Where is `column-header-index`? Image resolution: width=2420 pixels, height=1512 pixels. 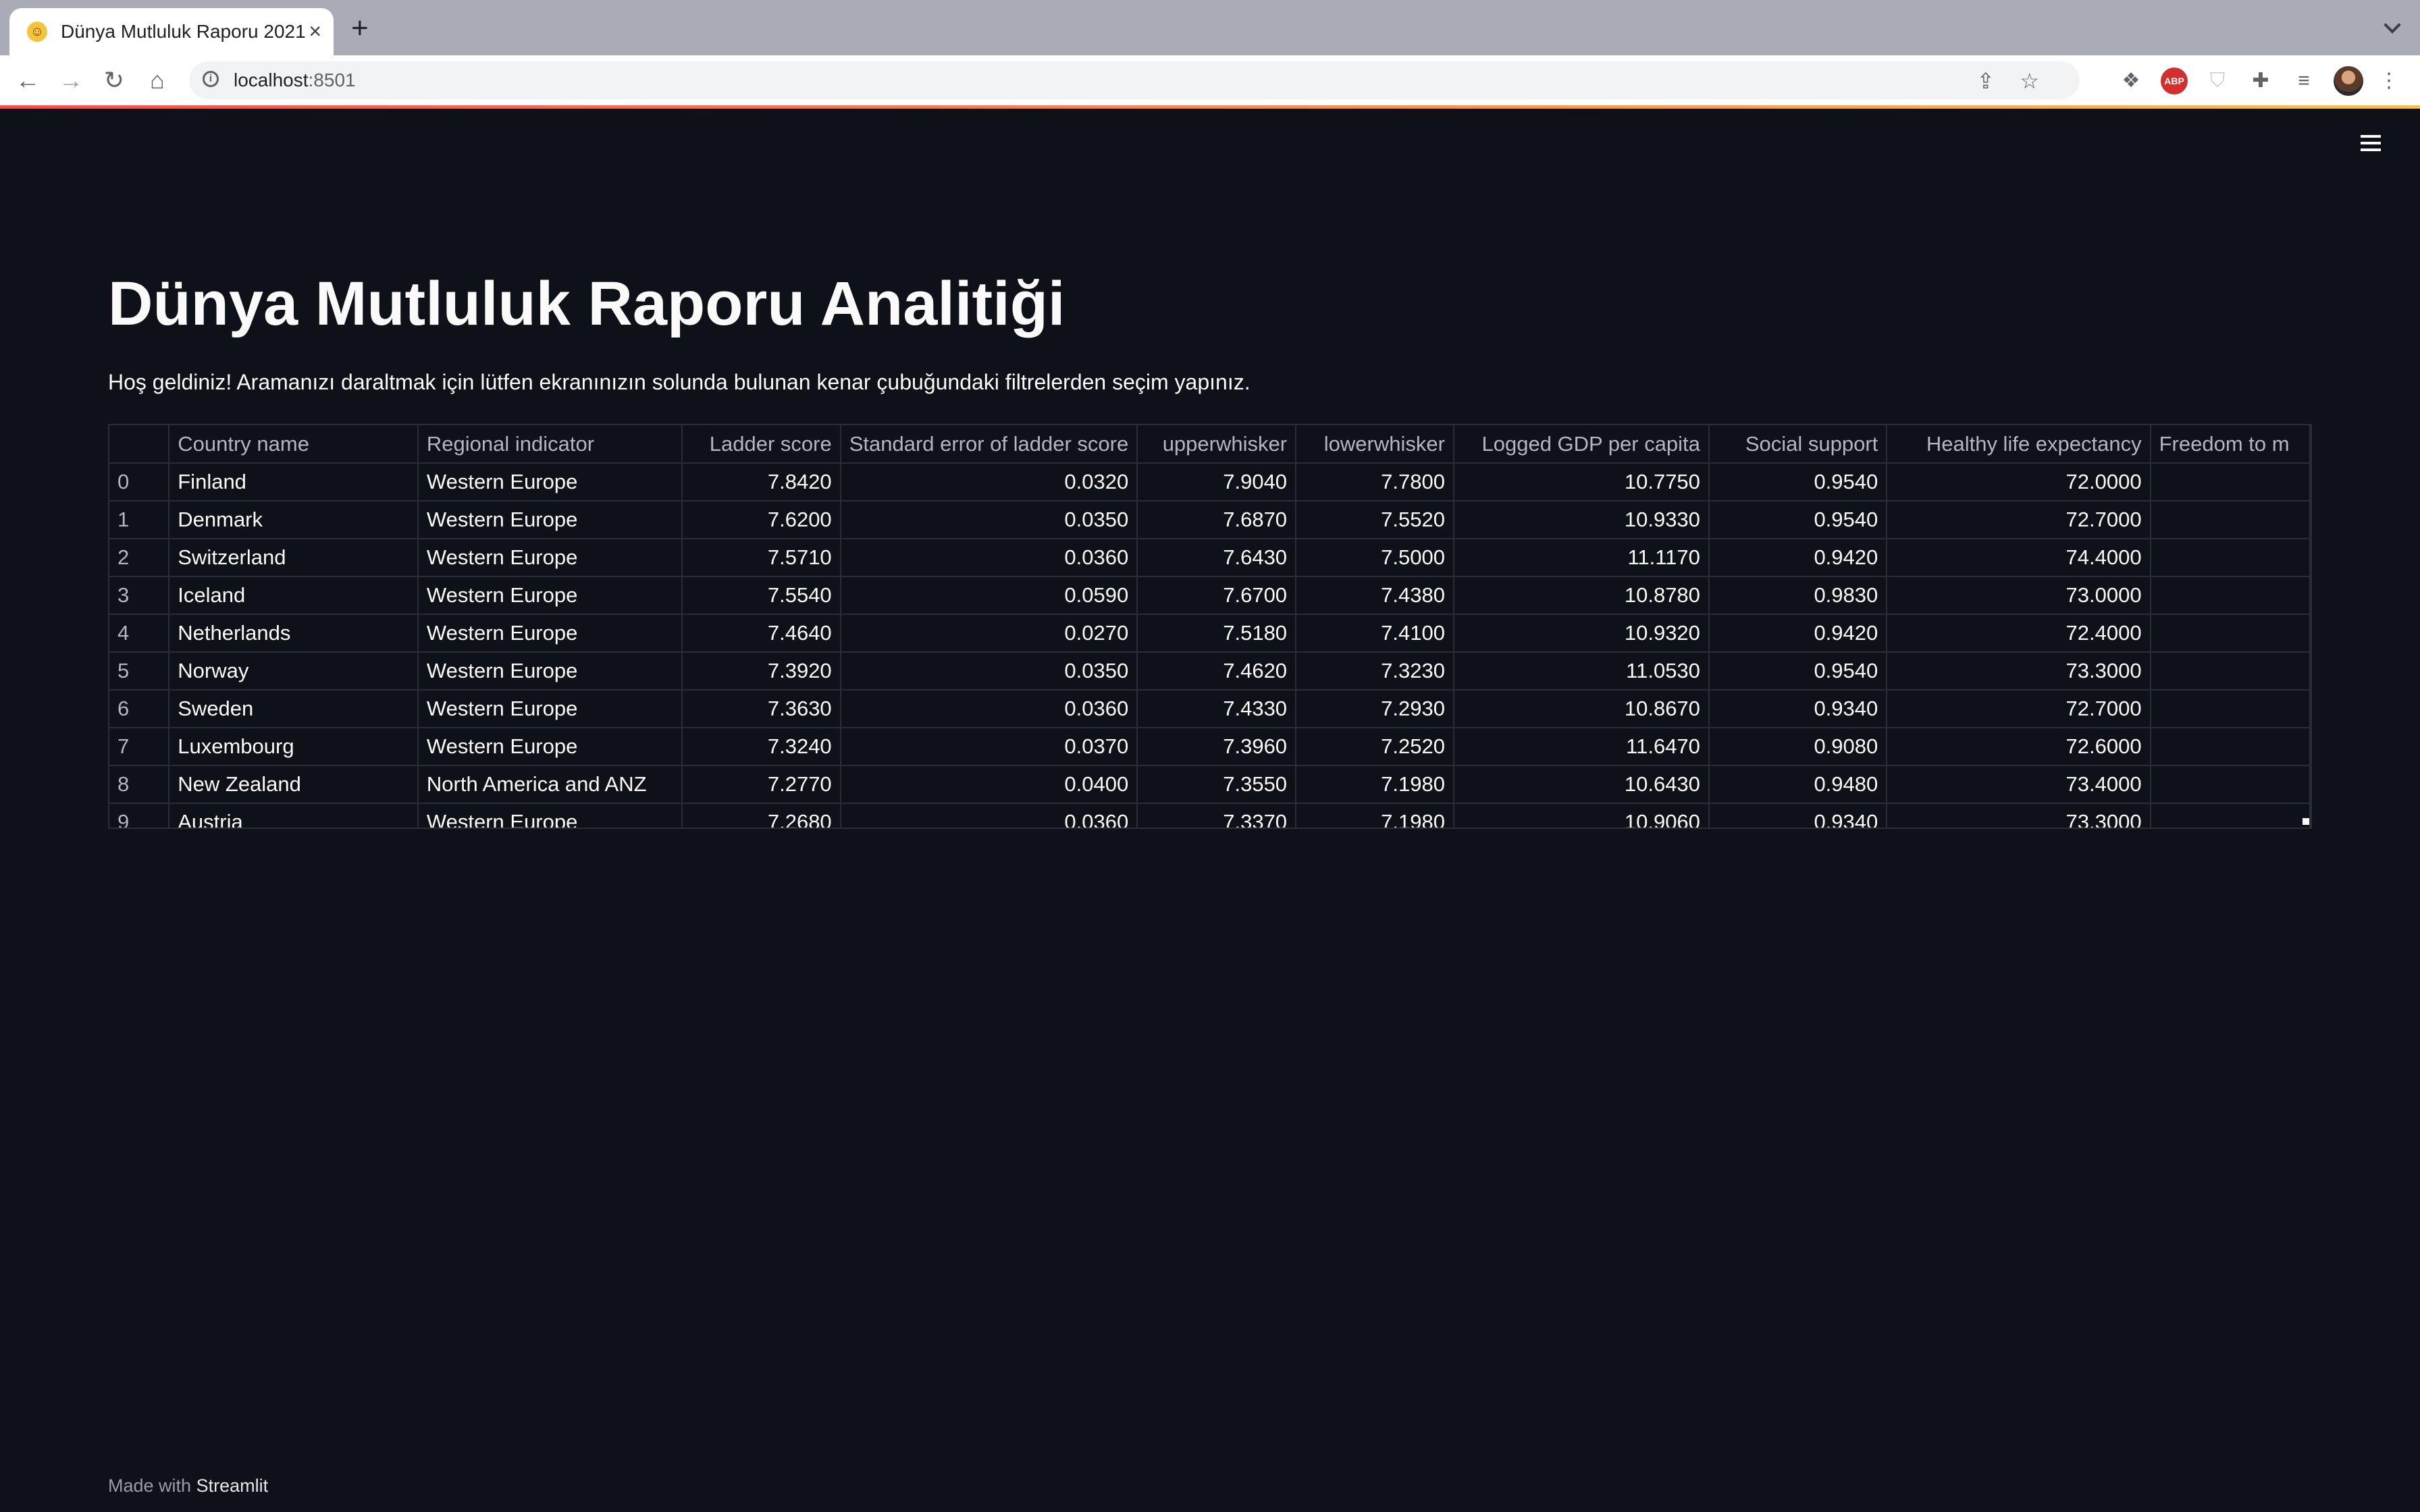
column-header-index is located at coordinates (139, 444).